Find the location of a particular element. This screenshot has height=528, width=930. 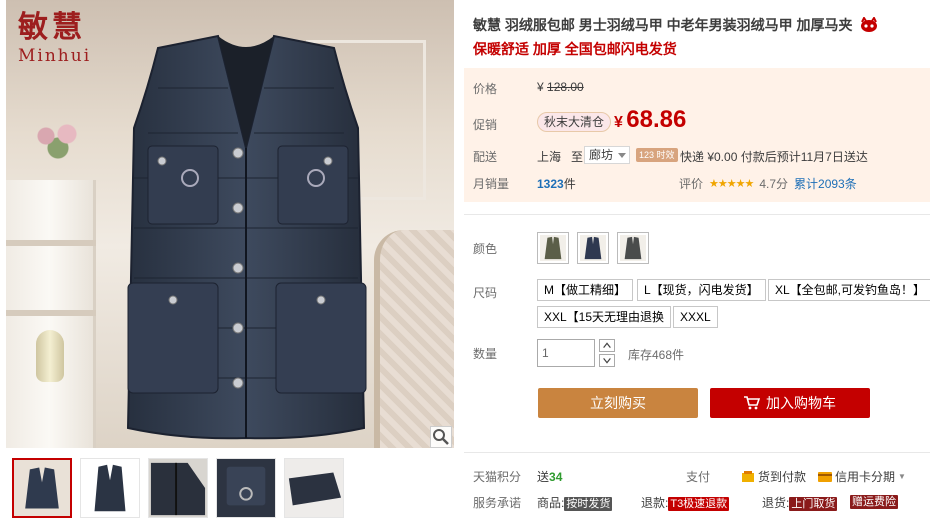

service-insurance: 赠运费险 is located at coordinates (874, 501).